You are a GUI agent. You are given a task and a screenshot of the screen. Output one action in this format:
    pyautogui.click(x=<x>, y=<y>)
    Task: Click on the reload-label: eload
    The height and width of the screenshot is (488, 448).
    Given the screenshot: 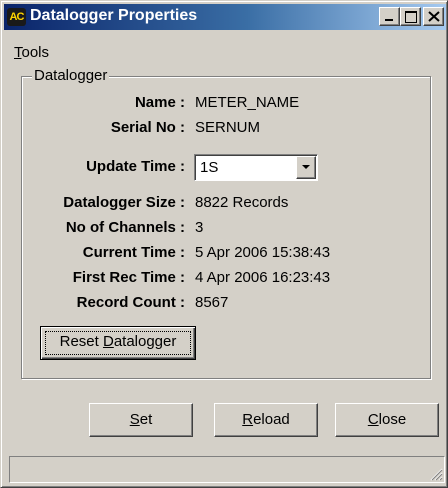 What is the action you would take?
    pyautogui.click(x=271, y=419)
    